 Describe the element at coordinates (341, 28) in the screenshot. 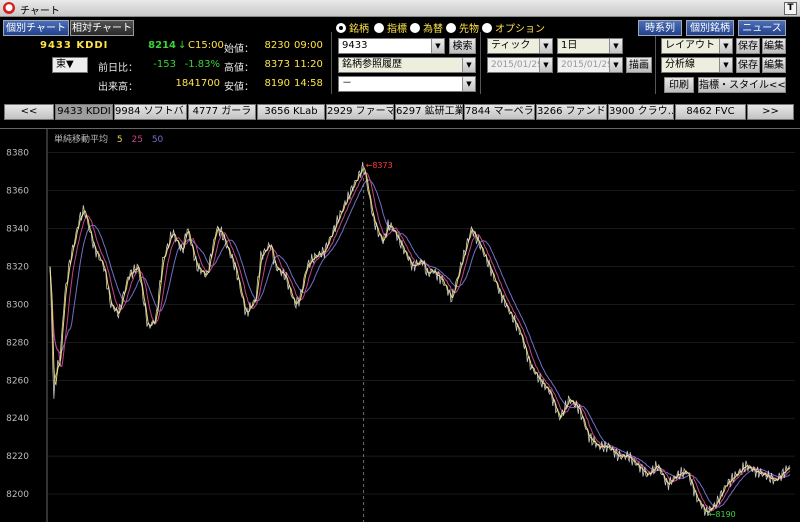

I see `radio-on-icon` at that location.